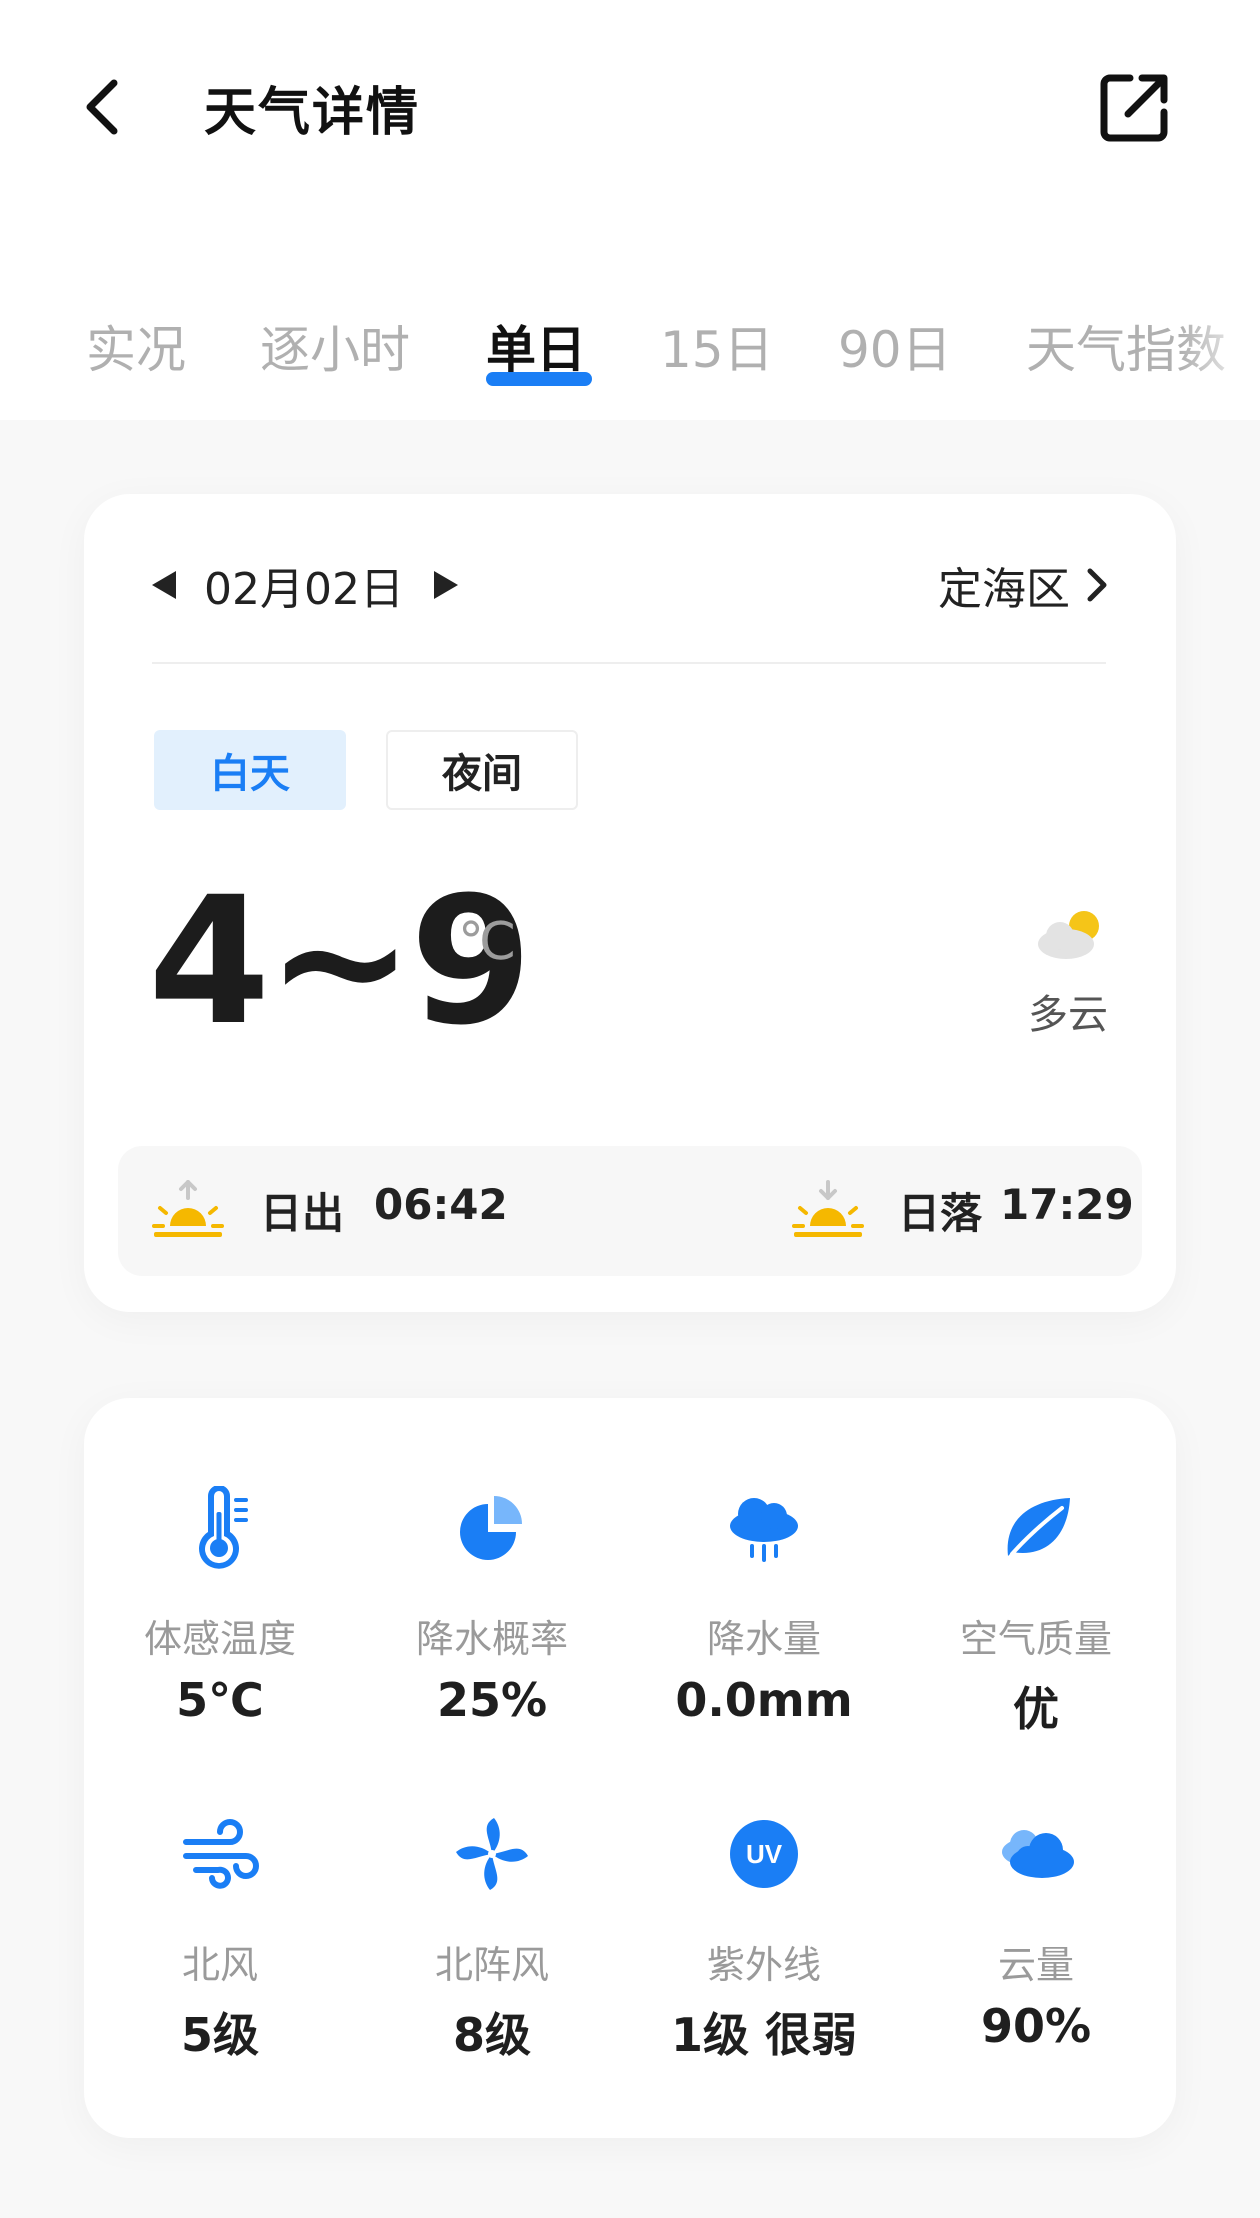 Image resolution: width=1260 pixels, height=2218 pixels. I want to click on tab-hourly: 逐小时, so click(335, 346).